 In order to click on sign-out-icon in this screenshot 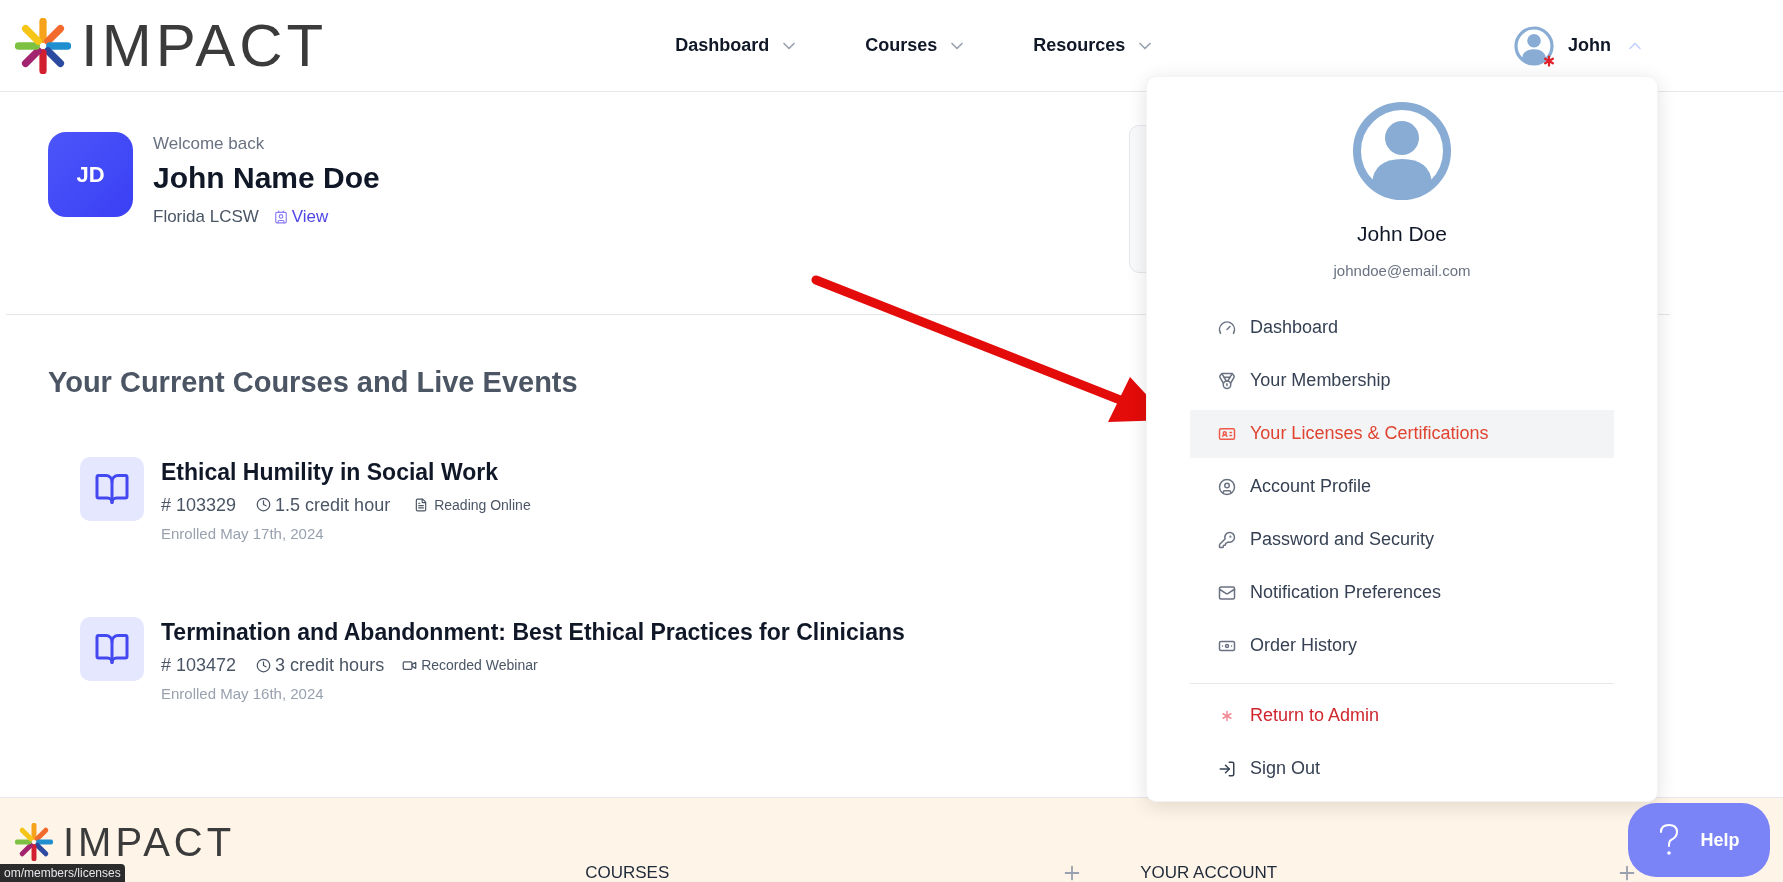, I will do `click(1227, 768)`.